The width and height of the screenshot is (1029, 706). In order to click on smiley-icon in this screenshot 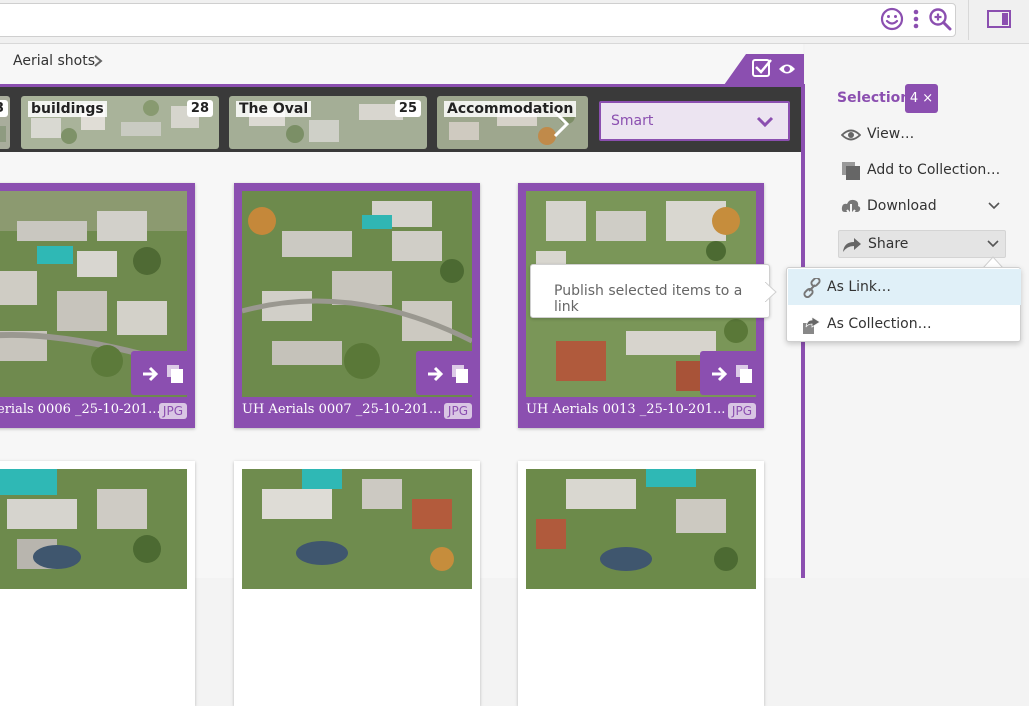, I will do `click(892, 19)`.